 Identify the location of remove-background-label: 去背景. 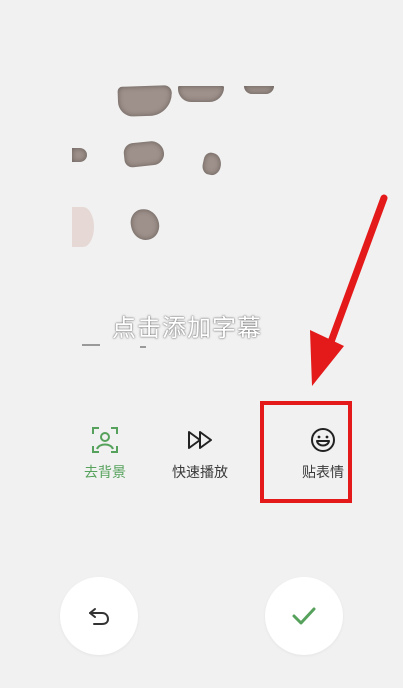
(105, 473).